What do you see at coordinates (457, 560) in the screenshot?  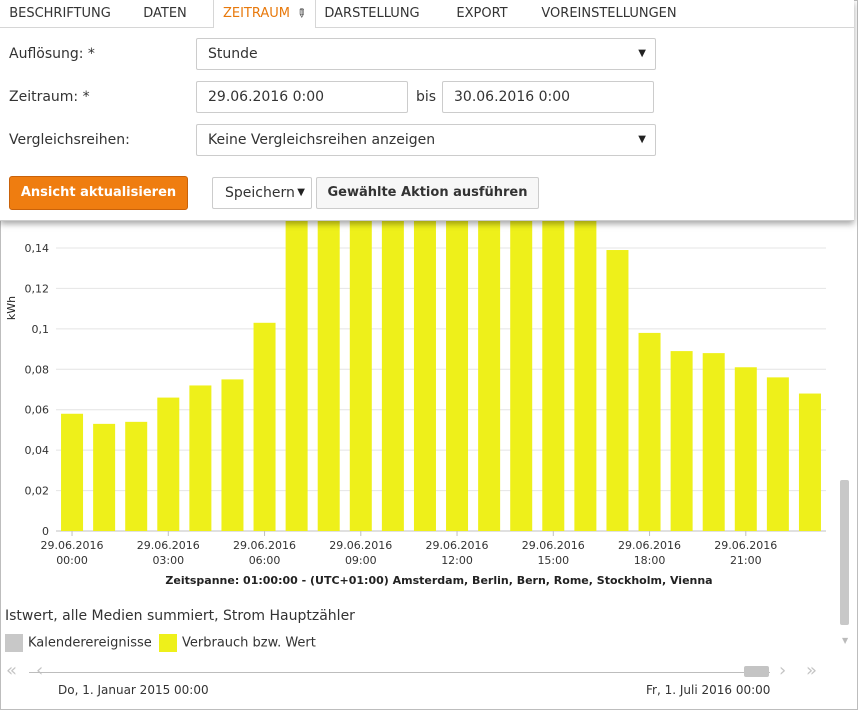 I see `x-tick-time-label: 12:00` at bounding box center [457, 560].